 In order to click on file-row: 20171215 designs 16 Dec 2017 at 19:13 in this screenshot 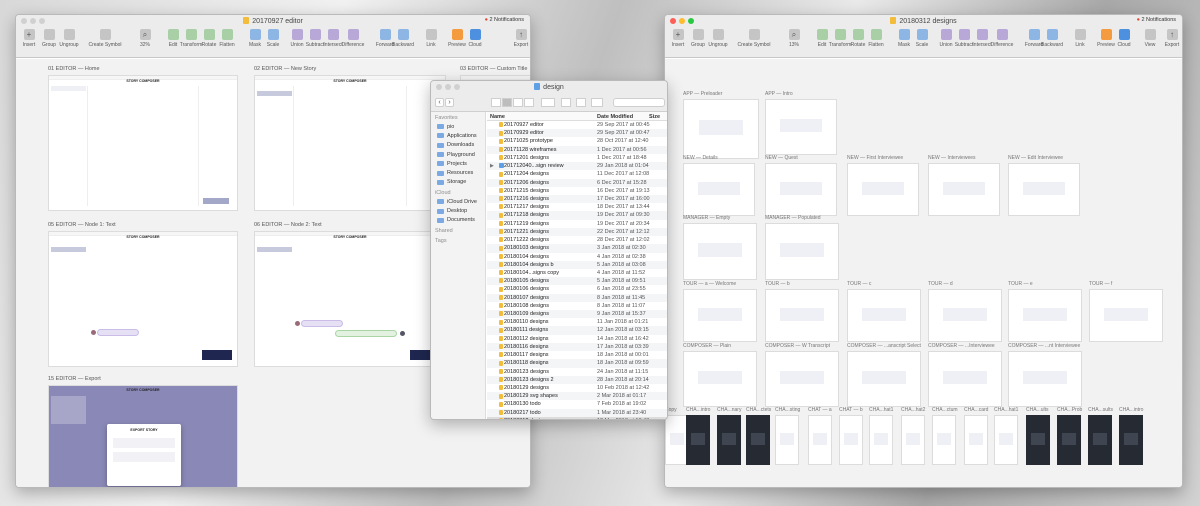, I will do `click(577, 191)`.